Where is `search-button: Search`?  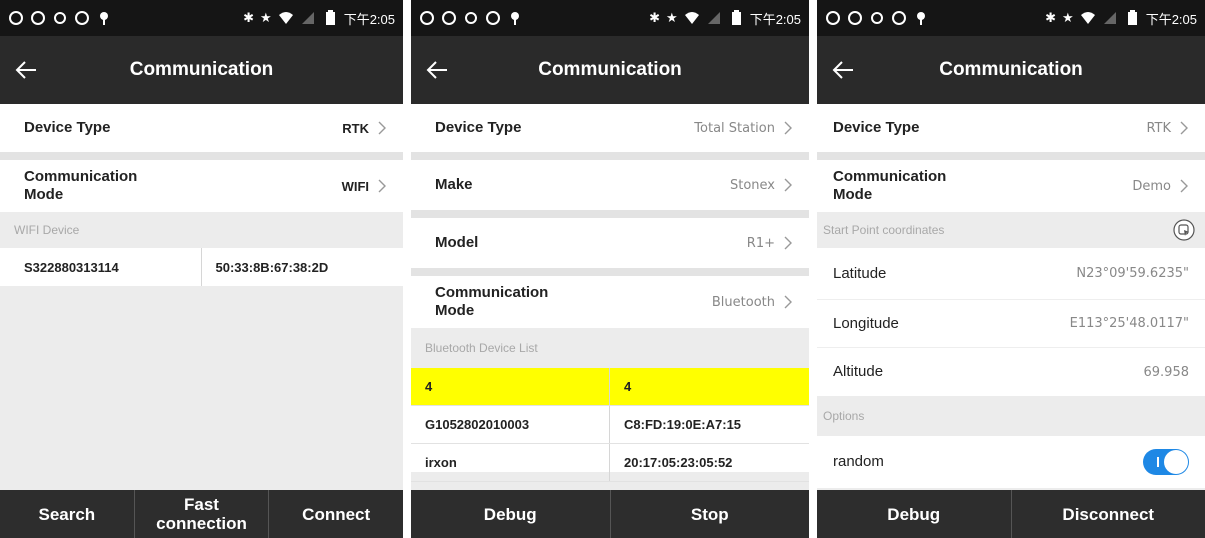
search-button: Search is located at coordinates (67, 514).